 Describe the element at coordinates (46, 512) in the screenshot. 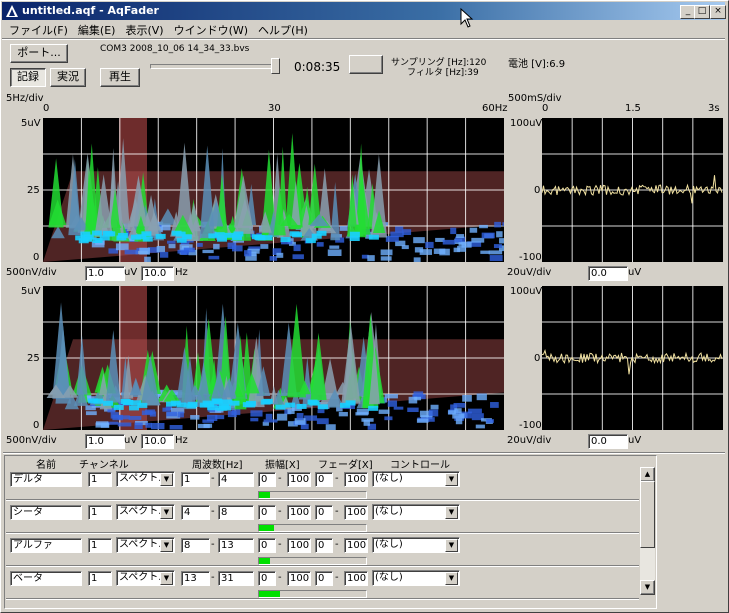

I see `row-name-input: シータ` at that location.